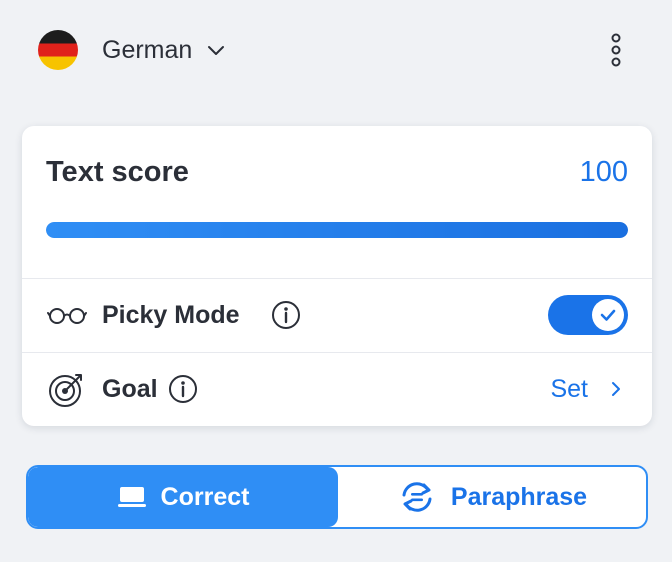 The width and height of the screenshot is (672, 562). Describe the element at coordinates (588, 315) in the screenshot. I see `picky-mode-toggle` at that location.